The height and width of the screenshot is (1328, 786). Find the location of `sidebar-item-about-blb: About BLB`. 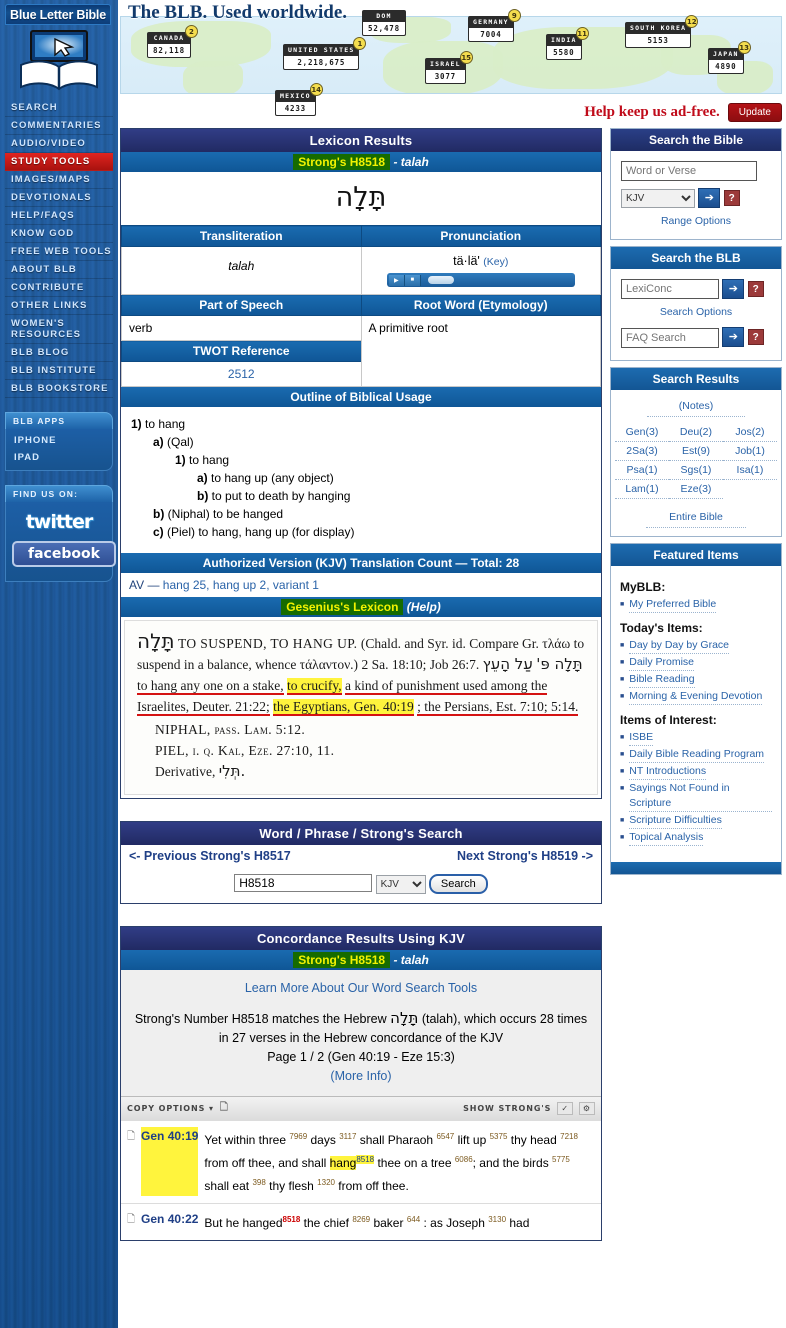

sidebar-item-about-blb: About BLB is located at coordinates (59, 270).